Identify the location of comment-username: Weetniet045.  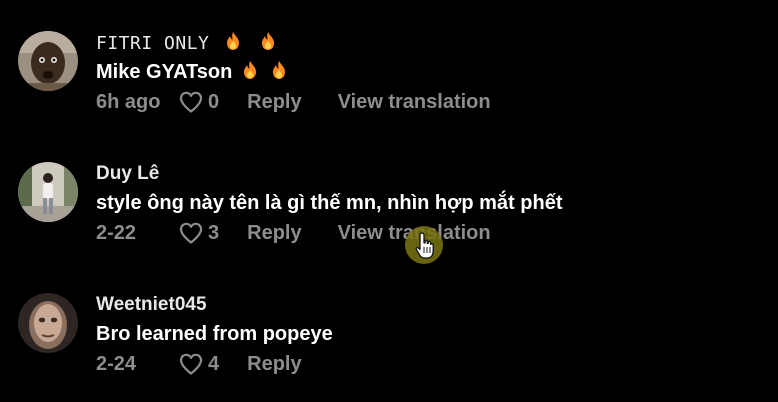
(427, 305).